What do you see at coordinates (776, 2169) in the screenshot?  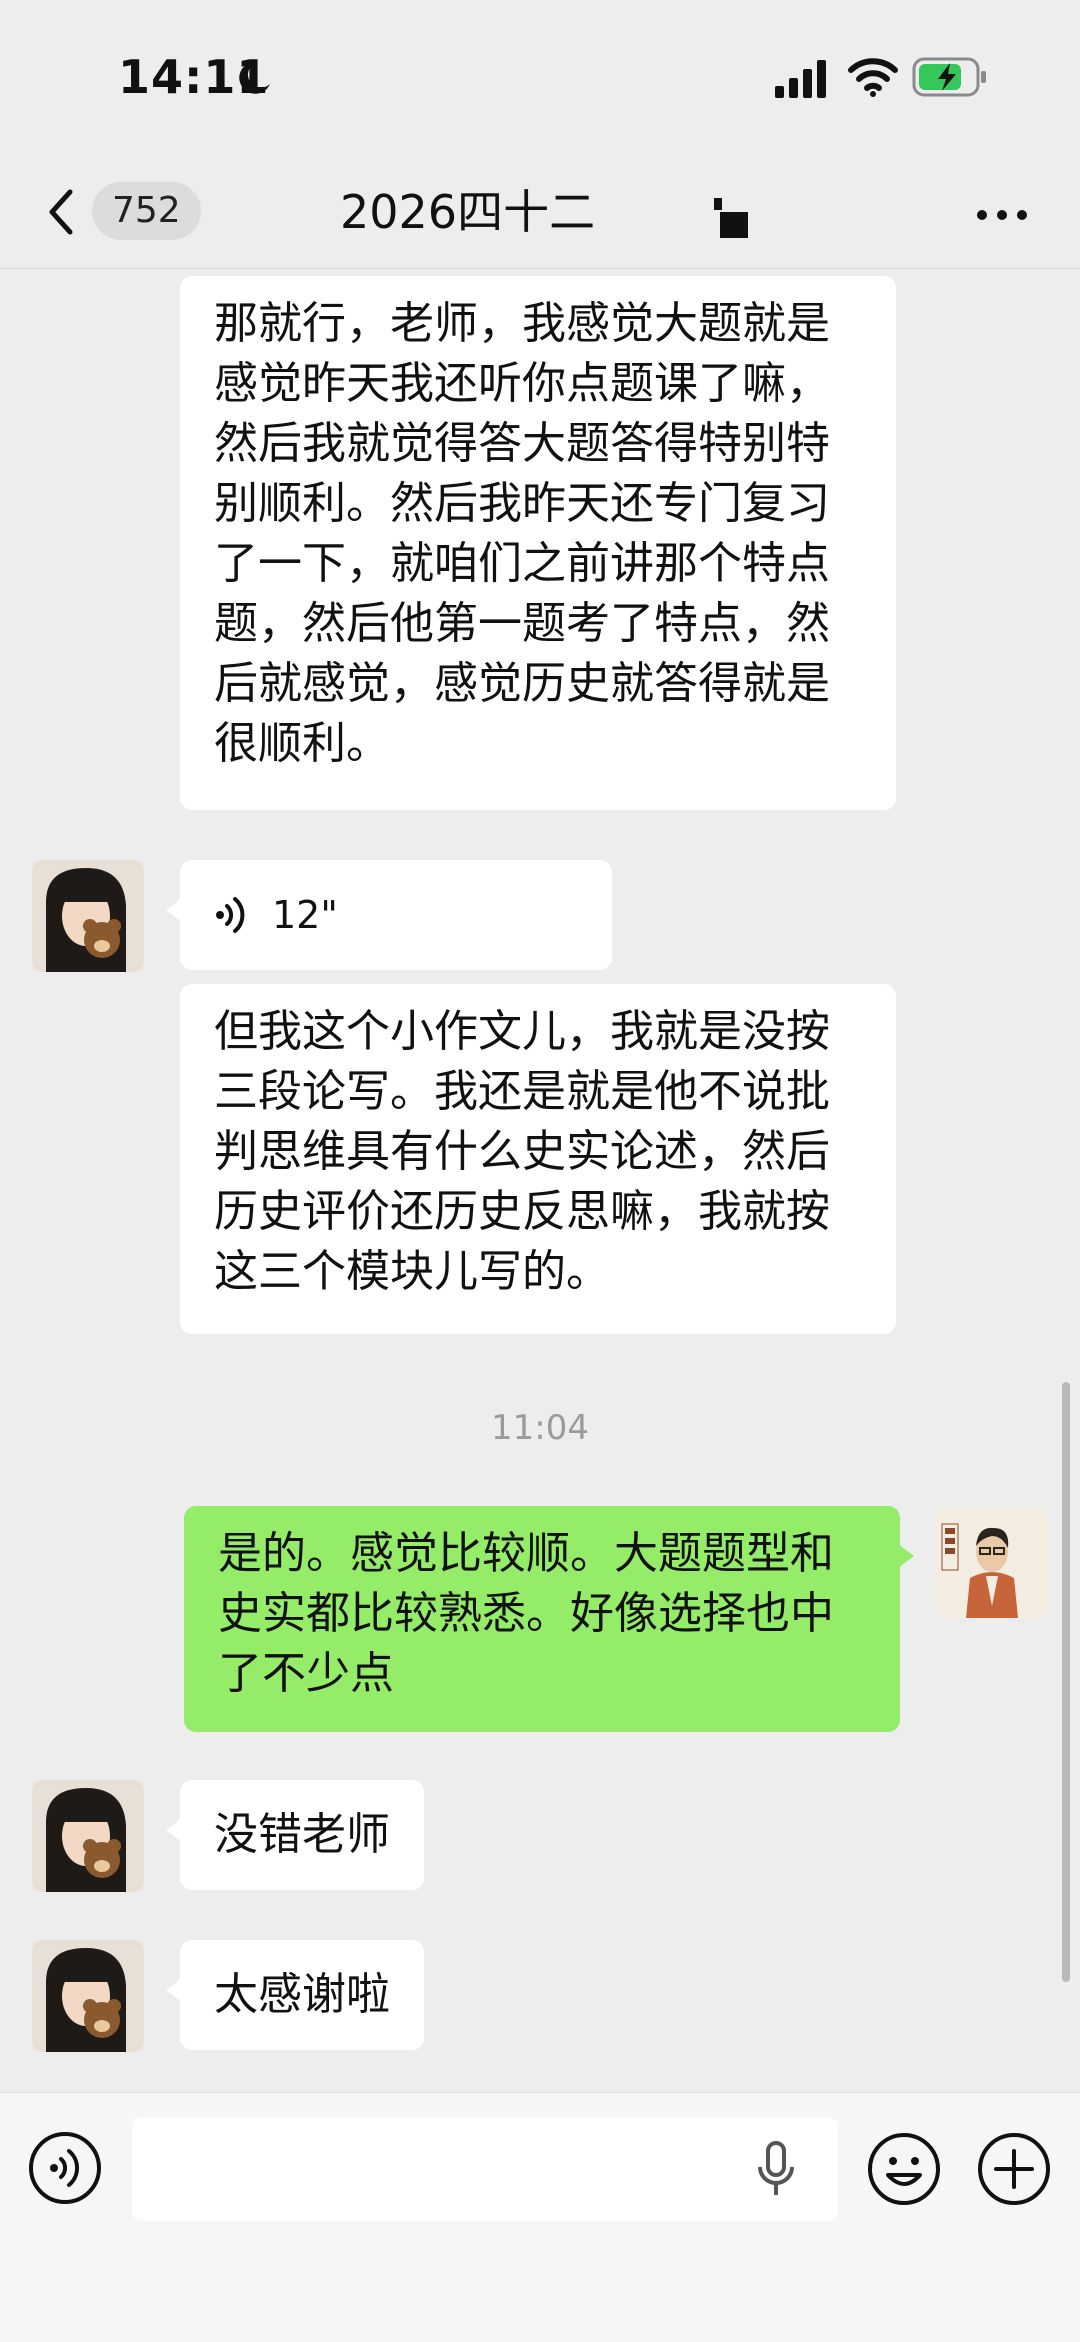 I see `mic-icon` at bounding box center [776, 2169].